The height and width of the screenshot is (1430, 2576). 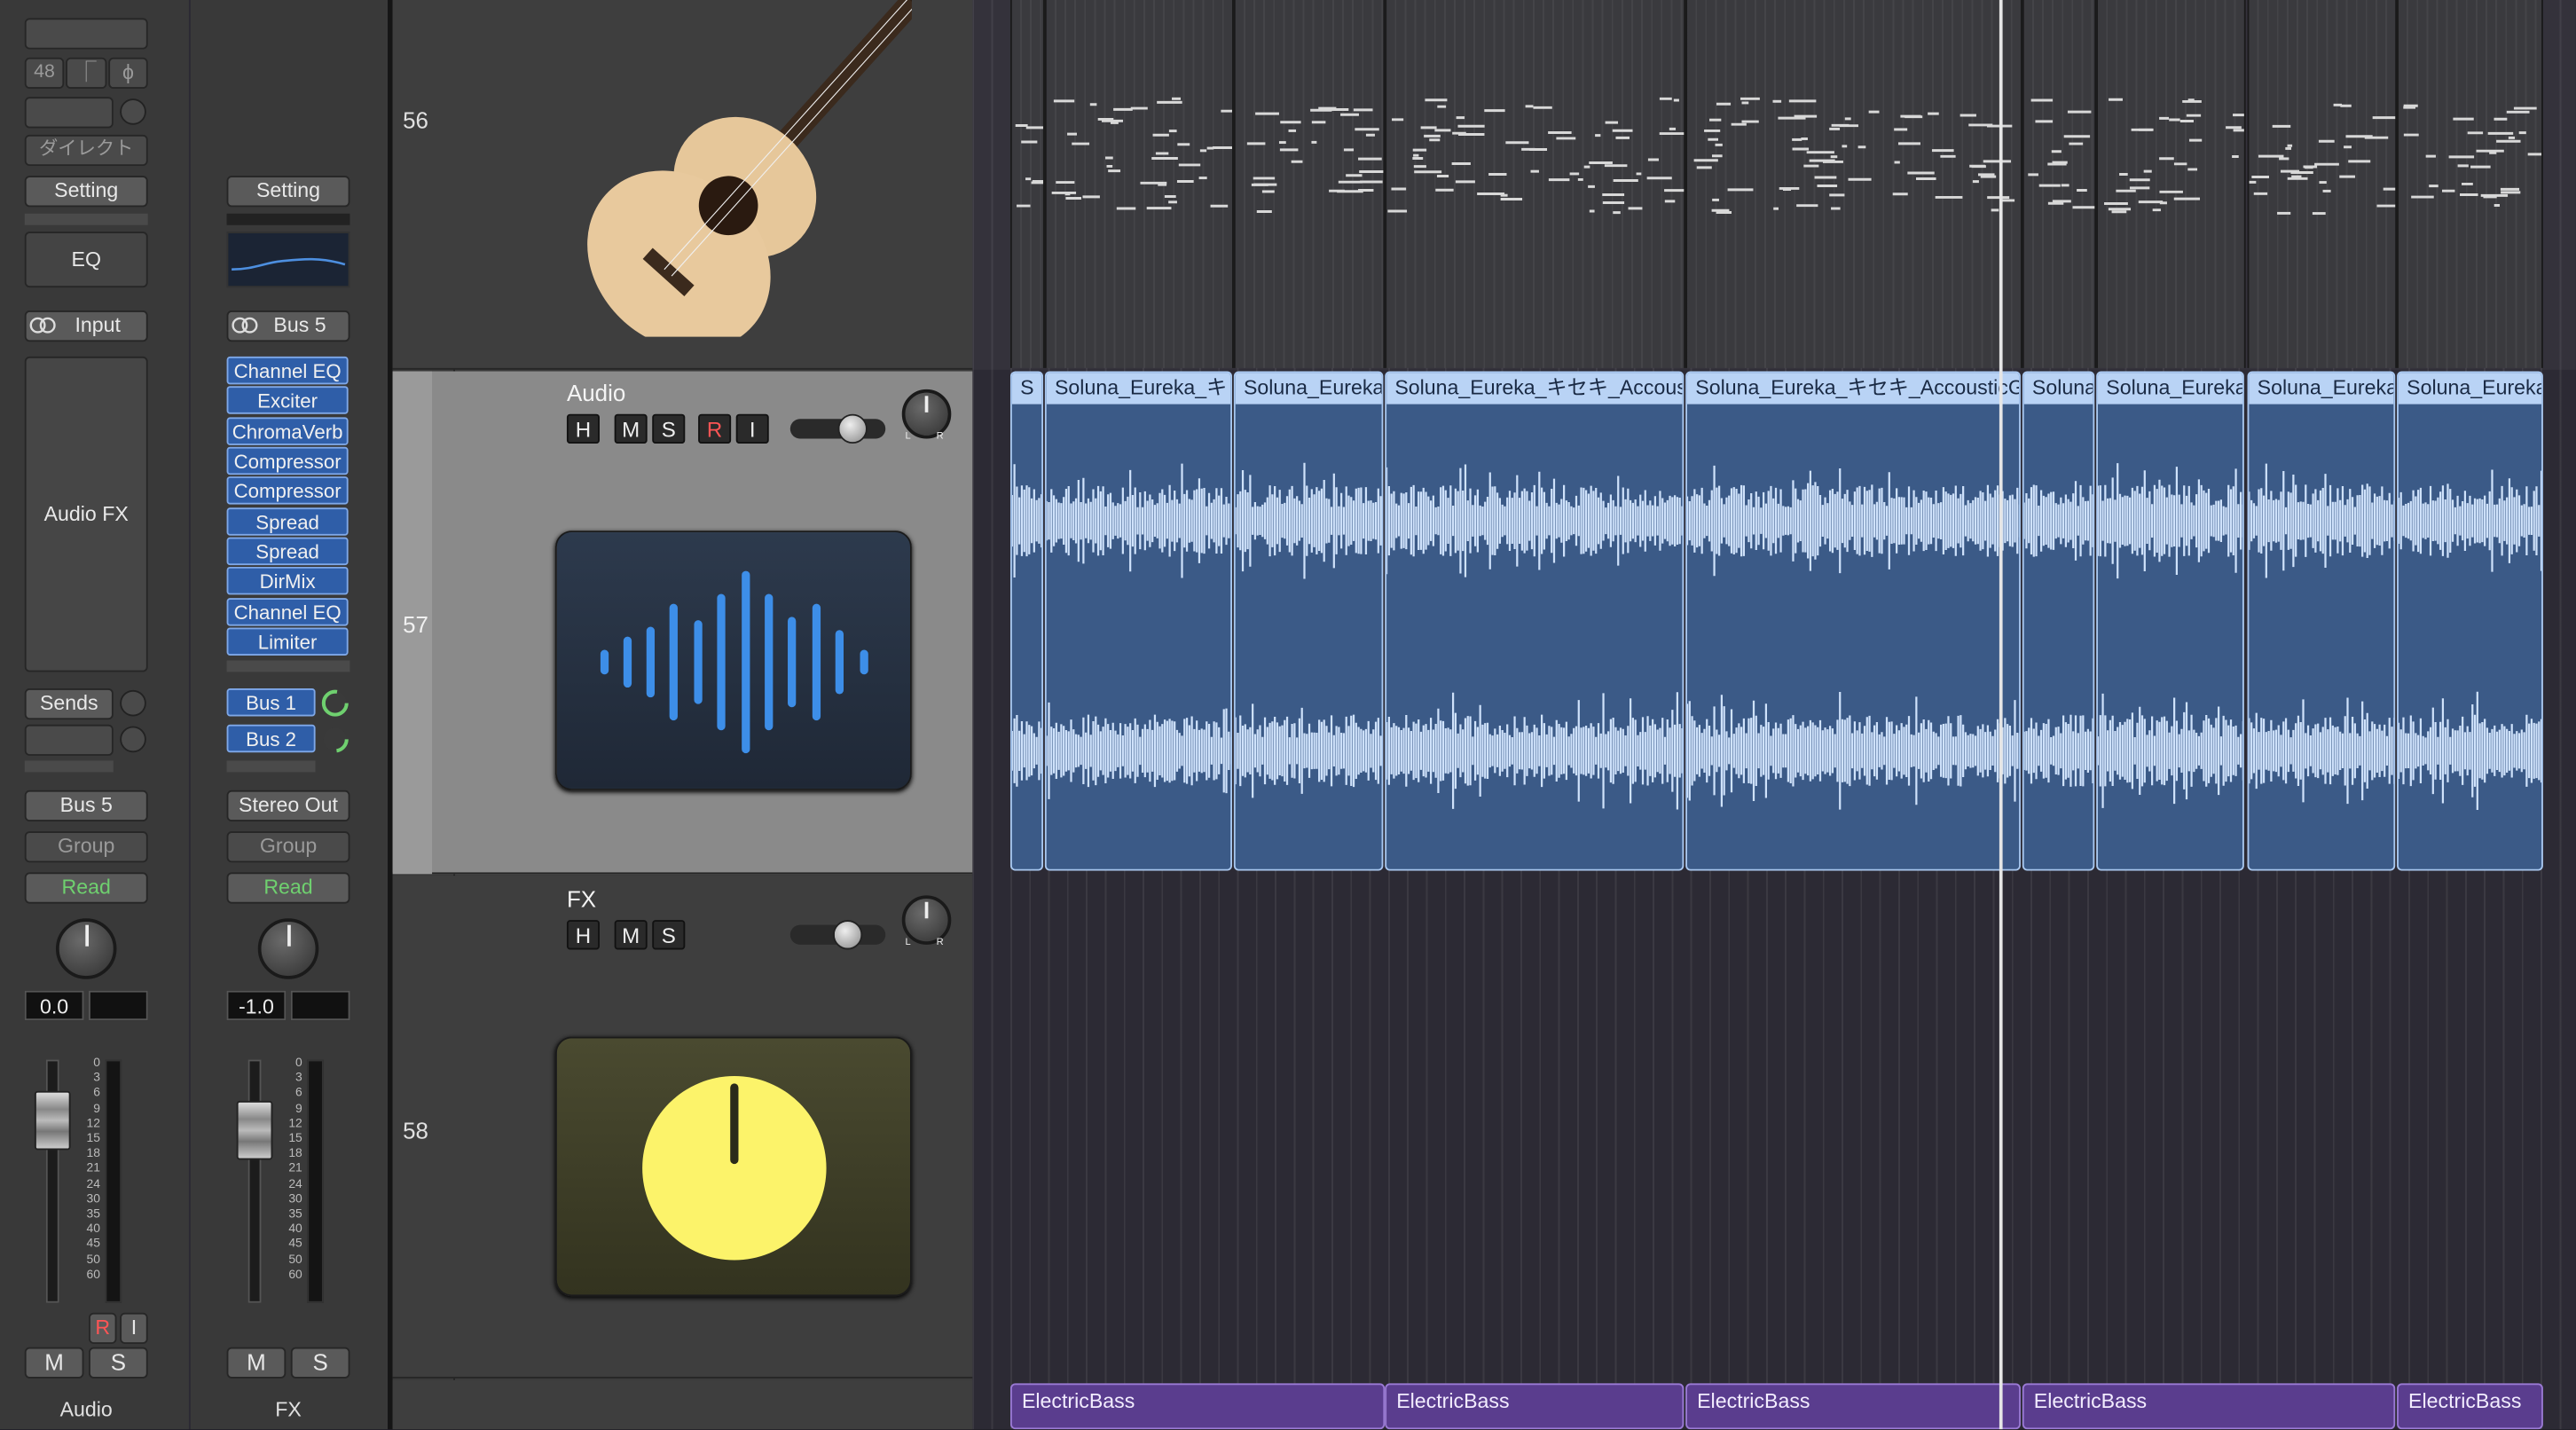 What do you see at coordinates (287, 431) in the screenshot?
I see `plugin-slot-3: ChromaVerb` at bounding box center [287, 431].